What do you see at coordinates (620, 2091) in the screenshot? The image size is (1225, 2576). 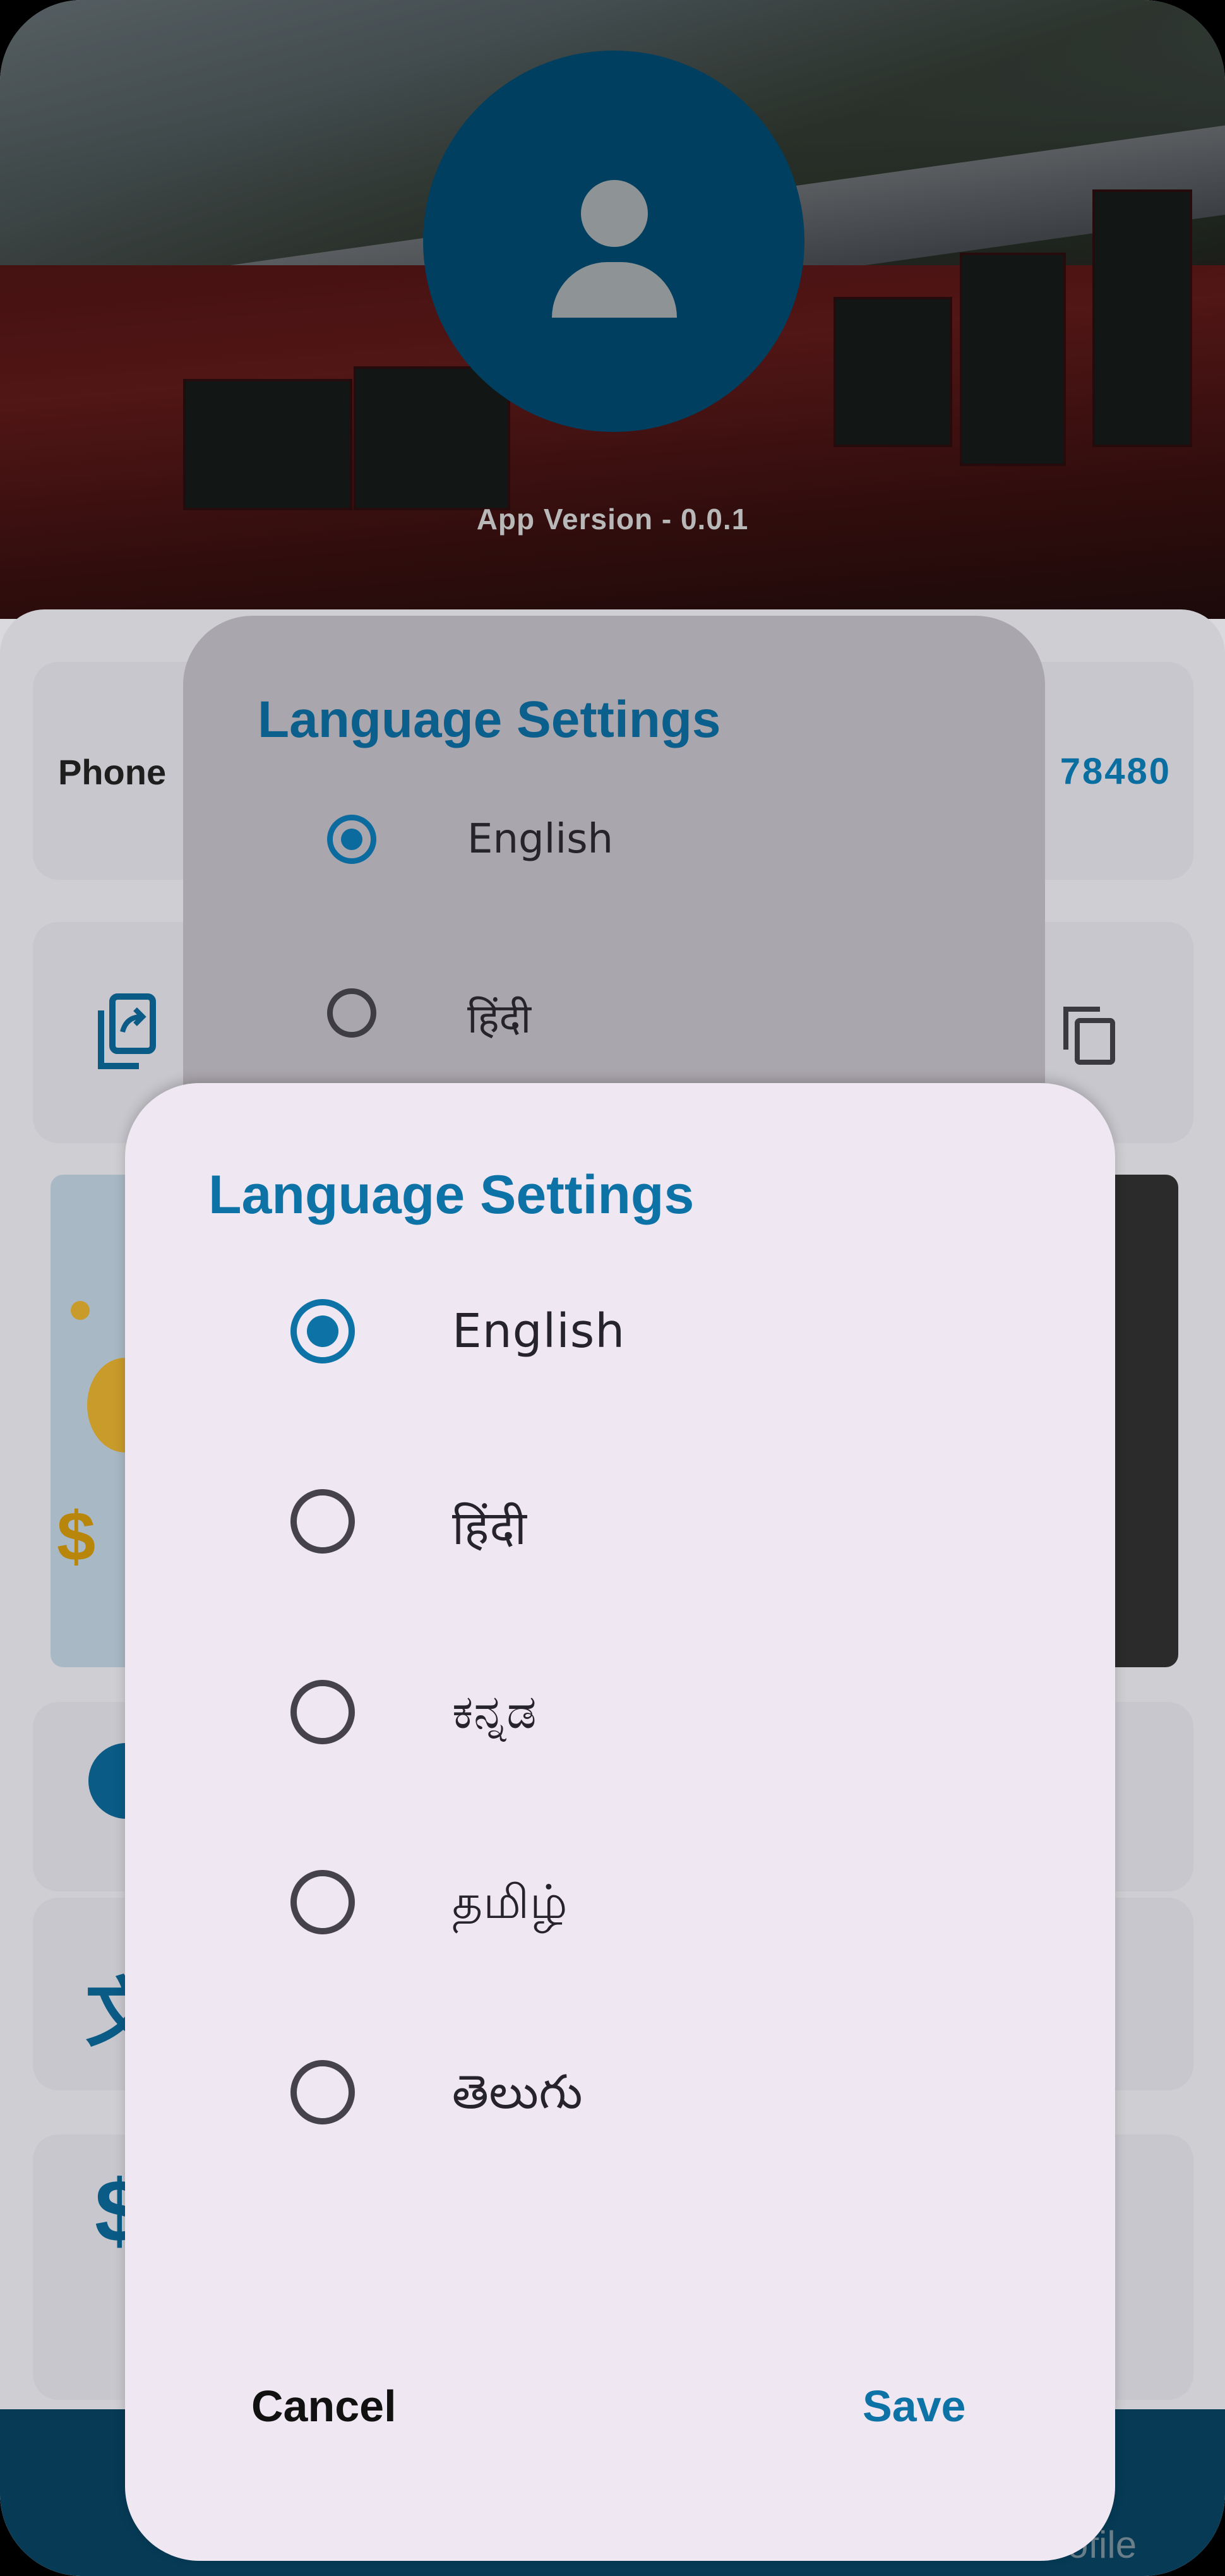 I see `language-option-telugu: తెలుగు` at bounding box center [620, 2091].